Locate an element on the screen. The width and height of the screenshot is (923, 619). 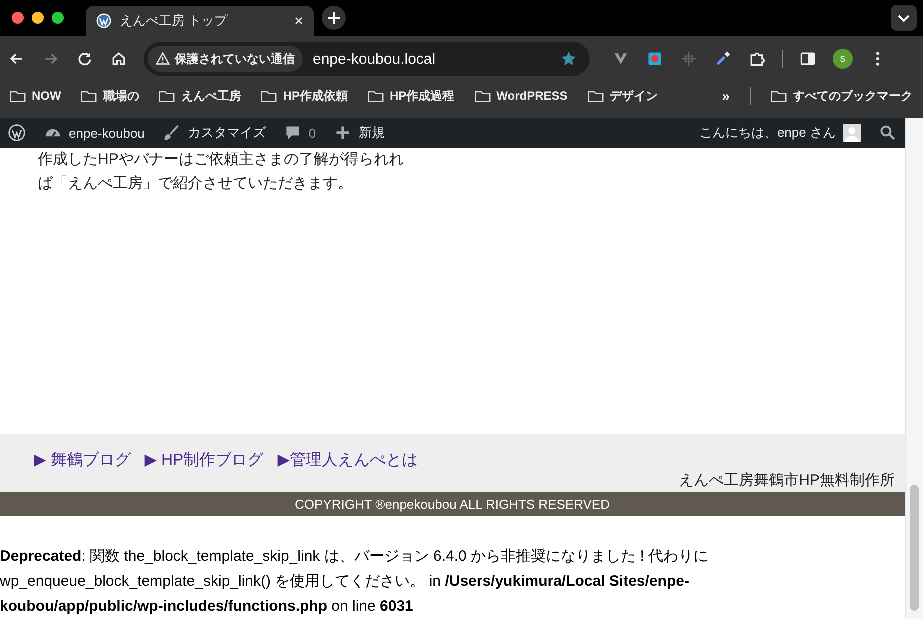
bookmark-folder: えんぺ工房 is located at coordinates (200, 96).